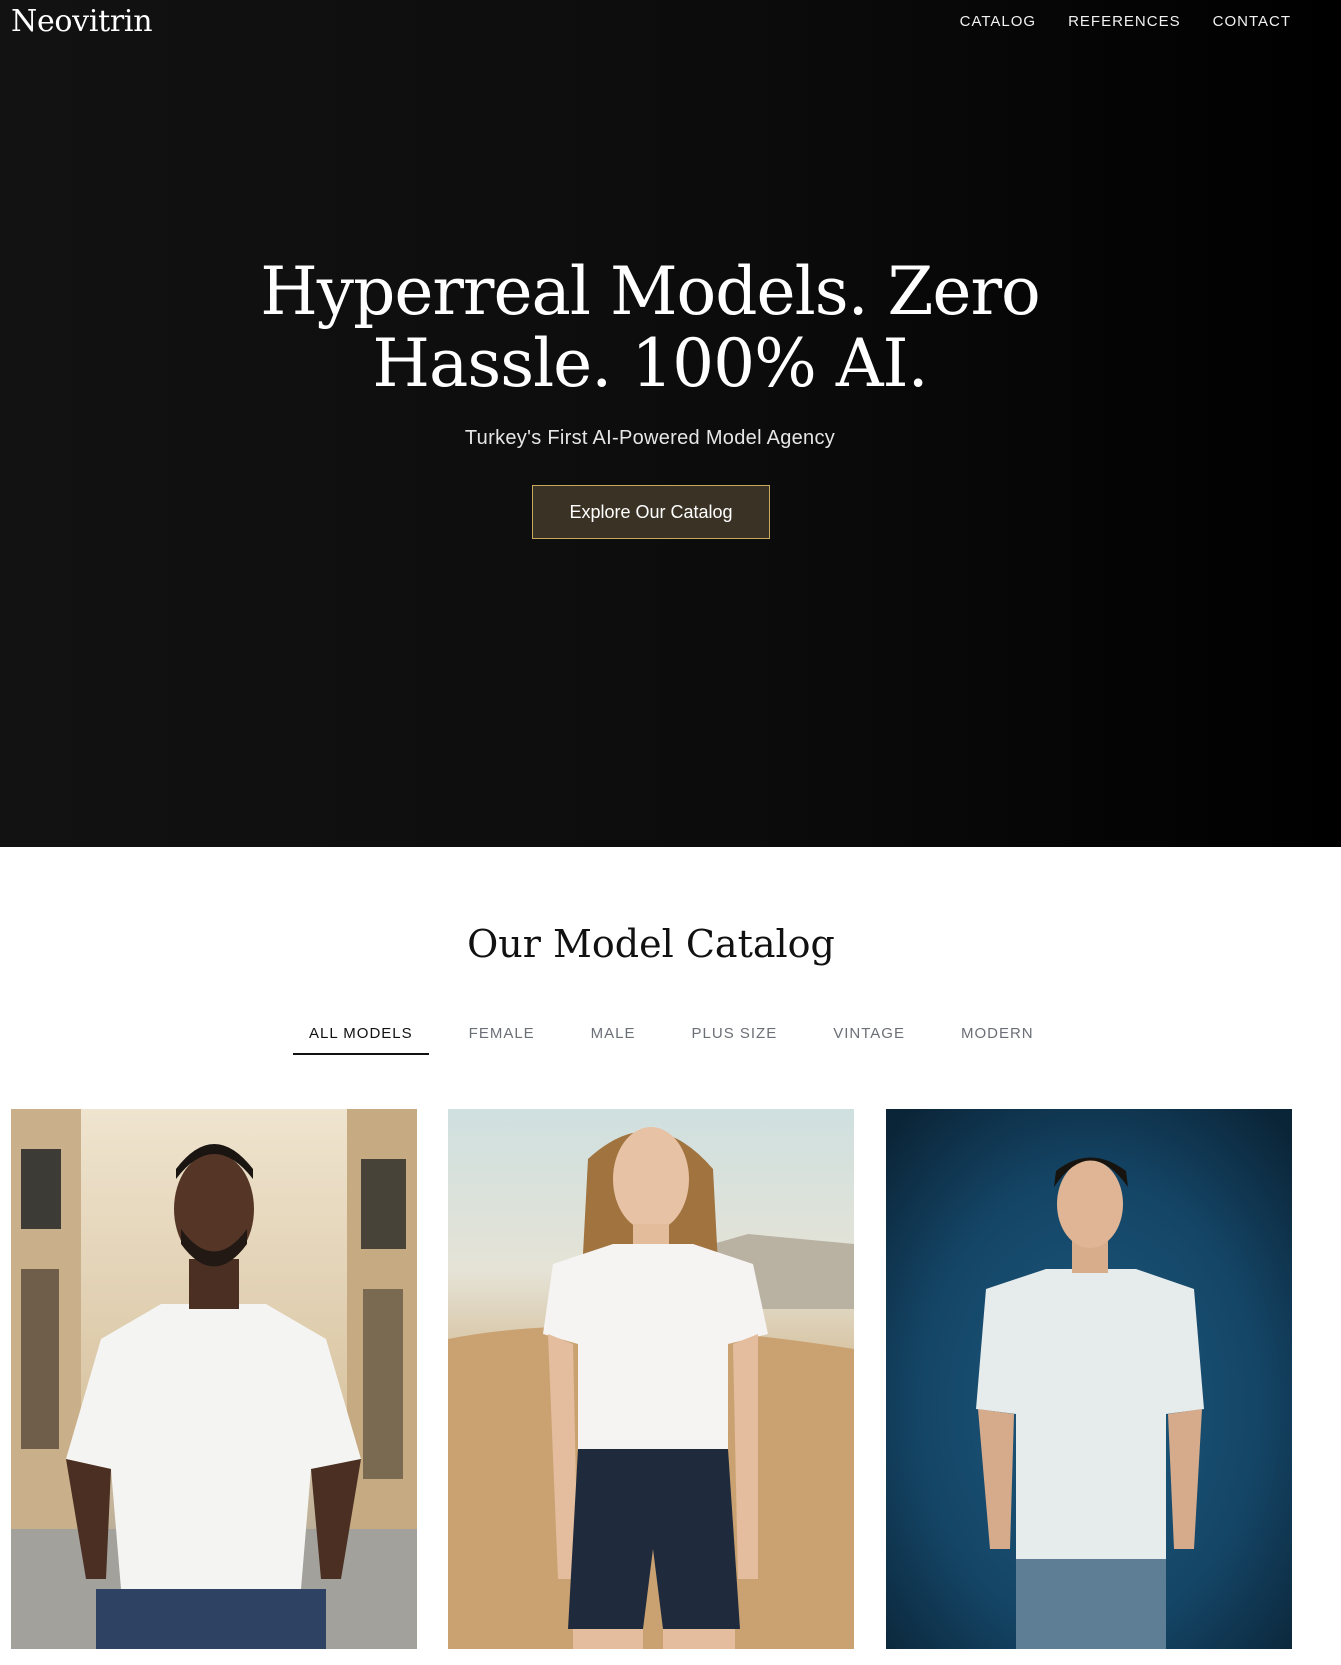  I want to click on explore-catalog-button: Explore Our Catalog, so click(651, 512).